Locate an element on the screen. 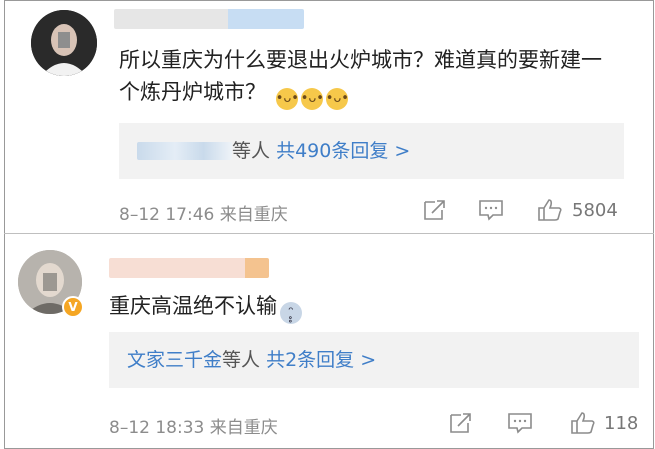 The width and height of the screenshot is (655, 449). comment-time: 8–12 17:46 is located at coordinates (167, 215).